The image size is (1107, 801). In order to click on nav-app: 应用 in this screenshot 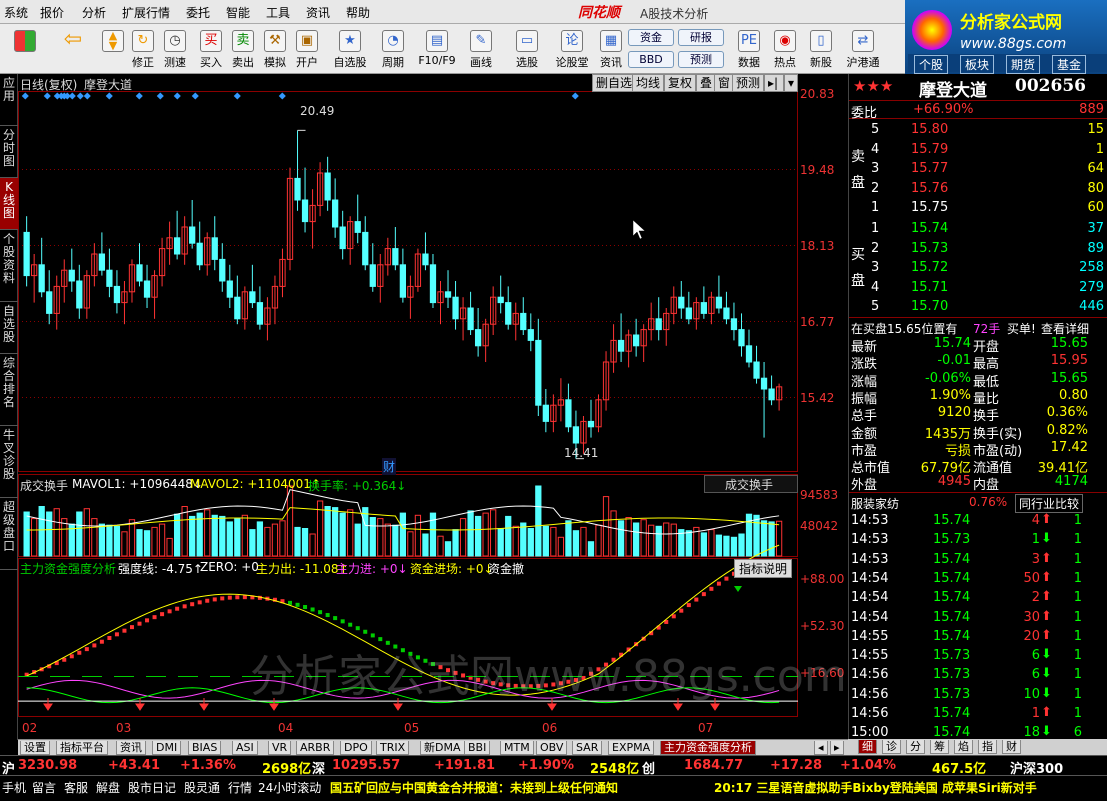, I will do `click(9, 100)`.